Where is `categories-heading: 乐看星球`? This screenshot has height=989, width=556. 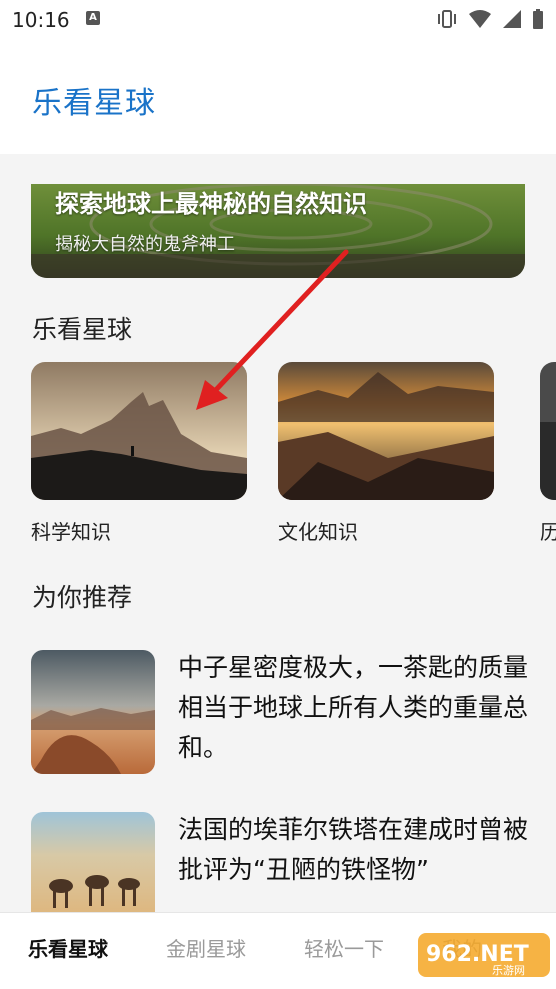
categories-heading: 乐看星球 is located at coordinates (82, 329).